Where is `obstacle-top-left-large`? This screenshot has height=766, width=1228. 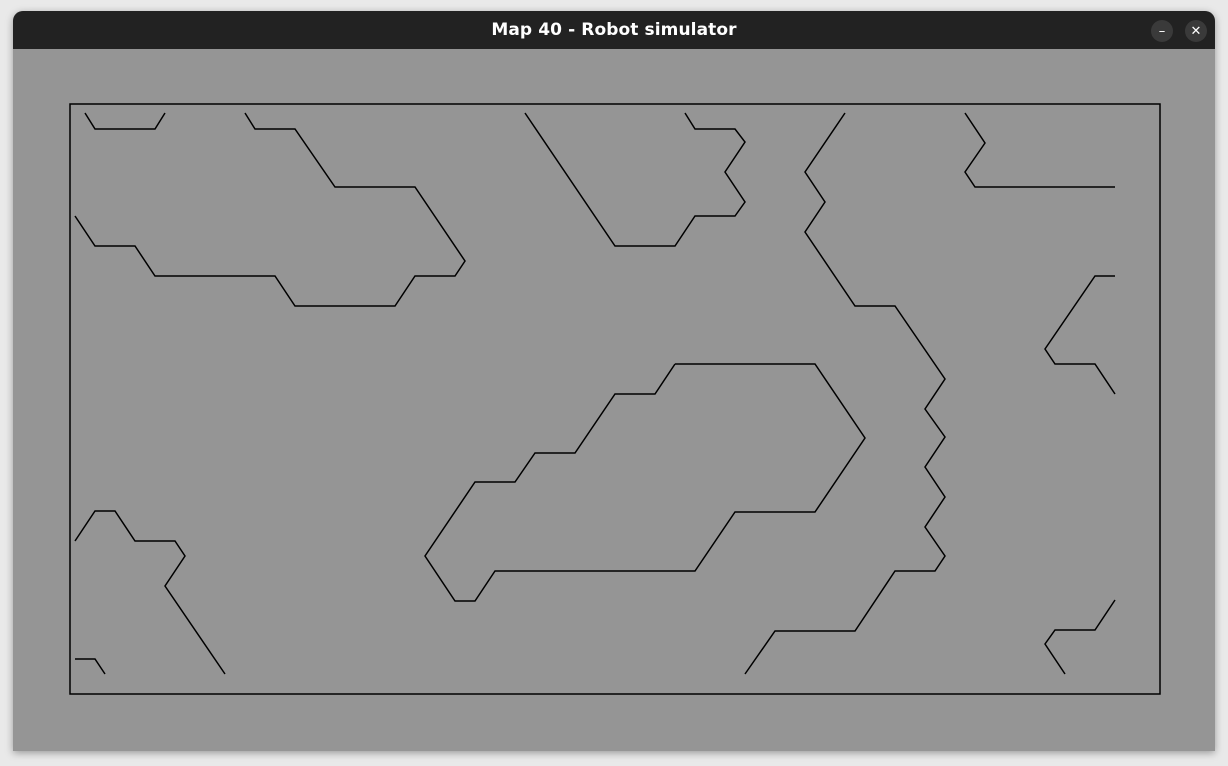
obstacle-top-left-large is located at coordinates (270, 209).